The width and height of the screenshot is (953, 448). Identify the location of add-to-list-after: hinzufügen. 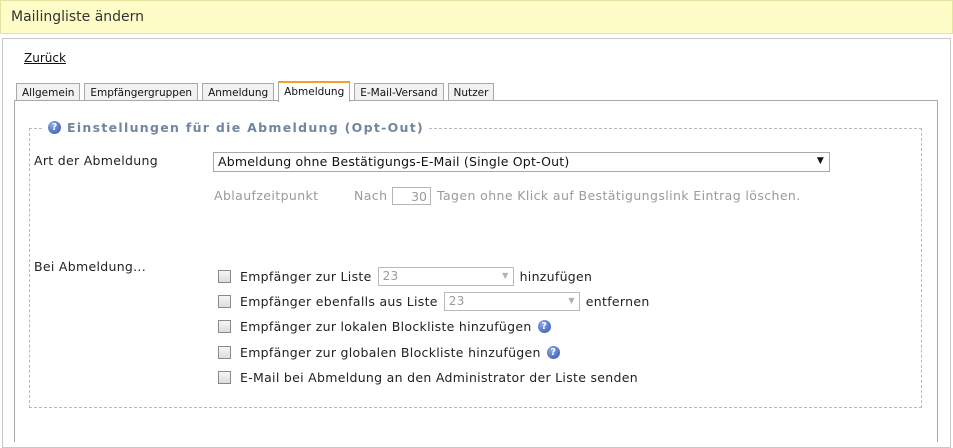
(556, 276).